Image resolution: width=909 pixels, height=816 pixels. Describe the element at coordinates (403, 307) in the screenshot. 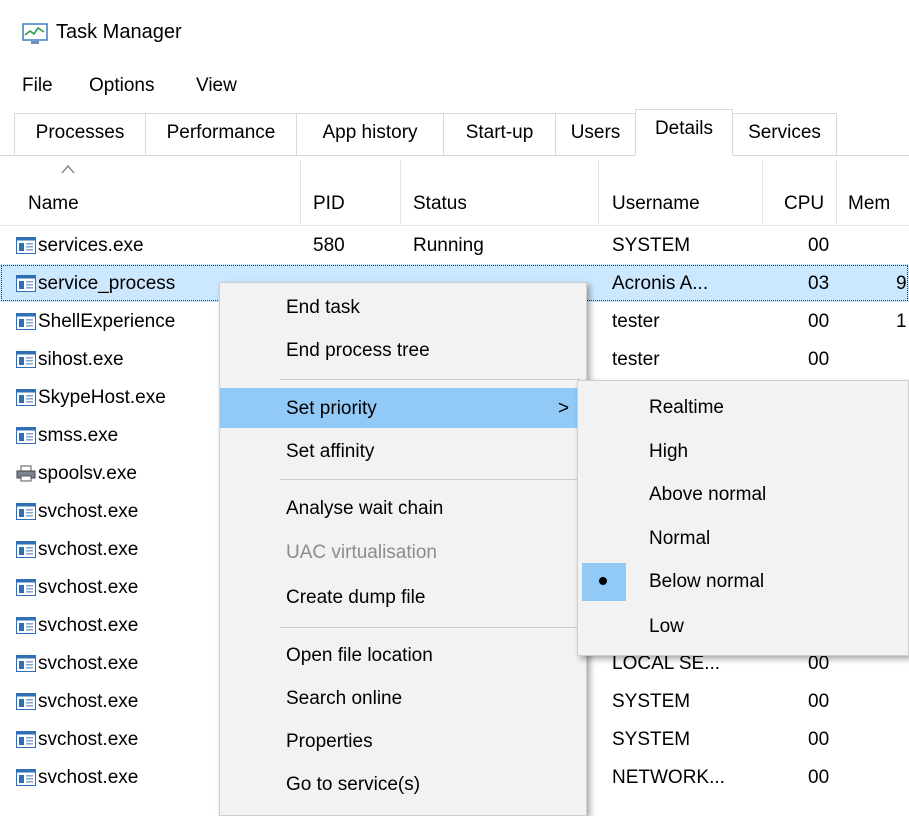

I see `menu-item-end-task: End task` at that location.